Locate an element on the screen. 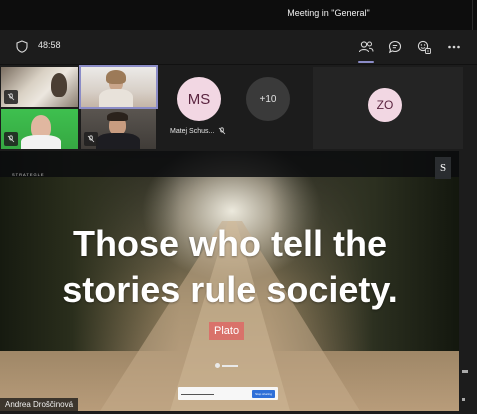 This screenshot has height=414, width=477. right-edge-rail is located at coordinates (468, 282).